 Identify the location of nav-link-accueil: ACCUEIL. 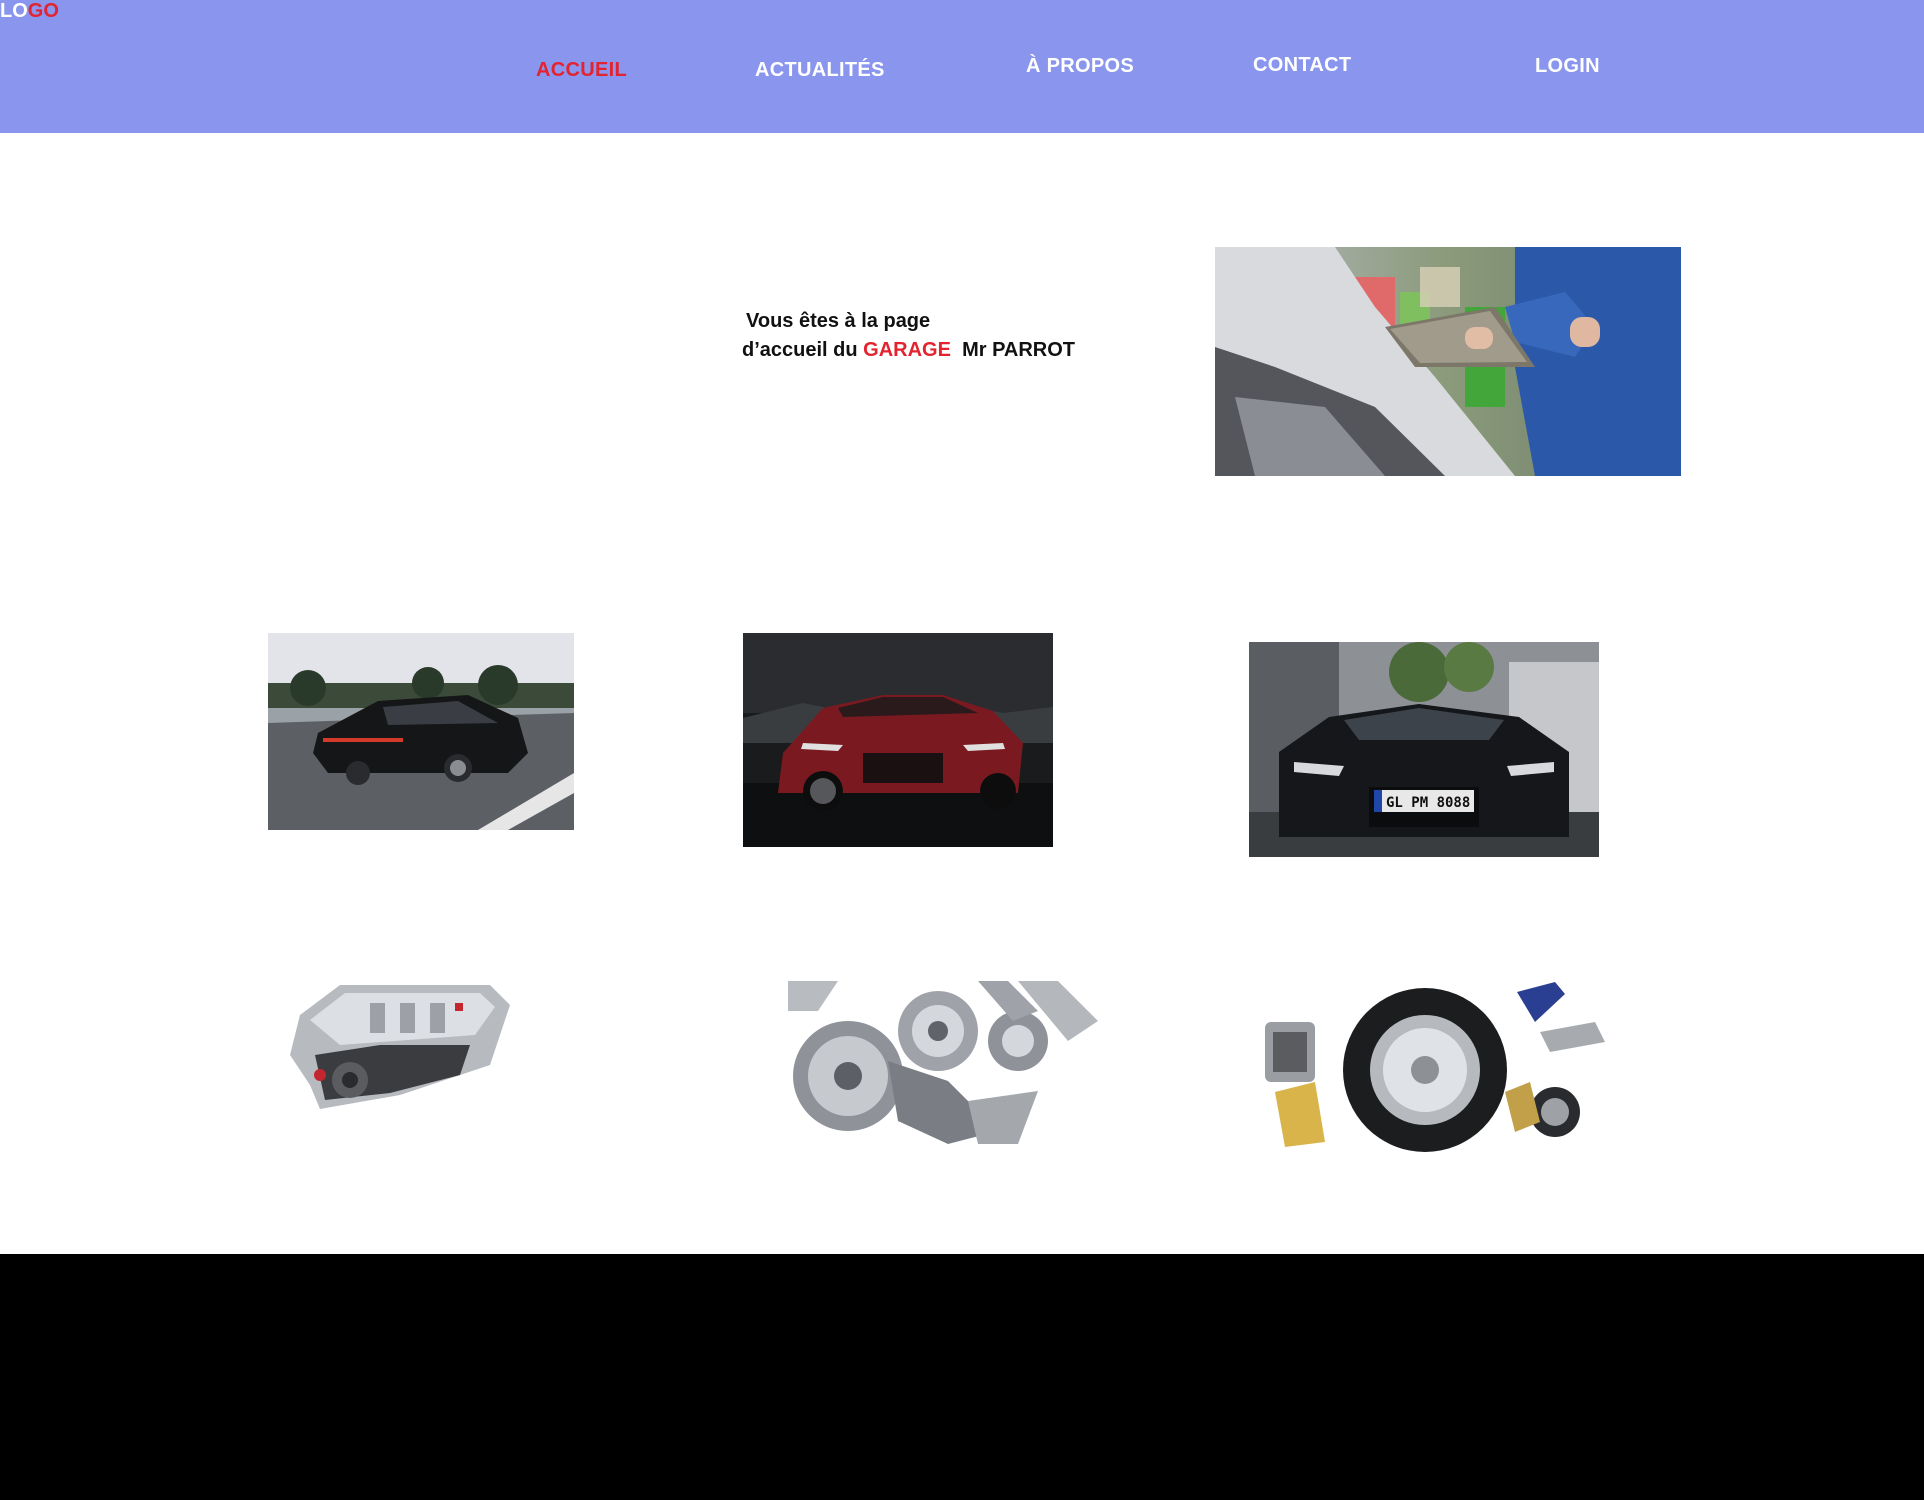
(581, 70).